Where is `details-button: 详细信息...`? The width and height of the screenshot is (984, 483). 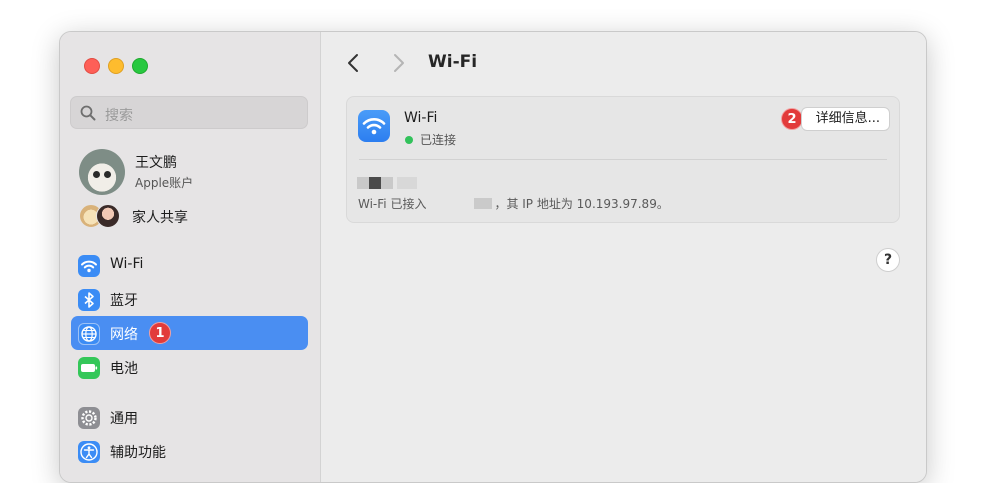 details-button: 详细信息... is located at coordinates (845, 119).